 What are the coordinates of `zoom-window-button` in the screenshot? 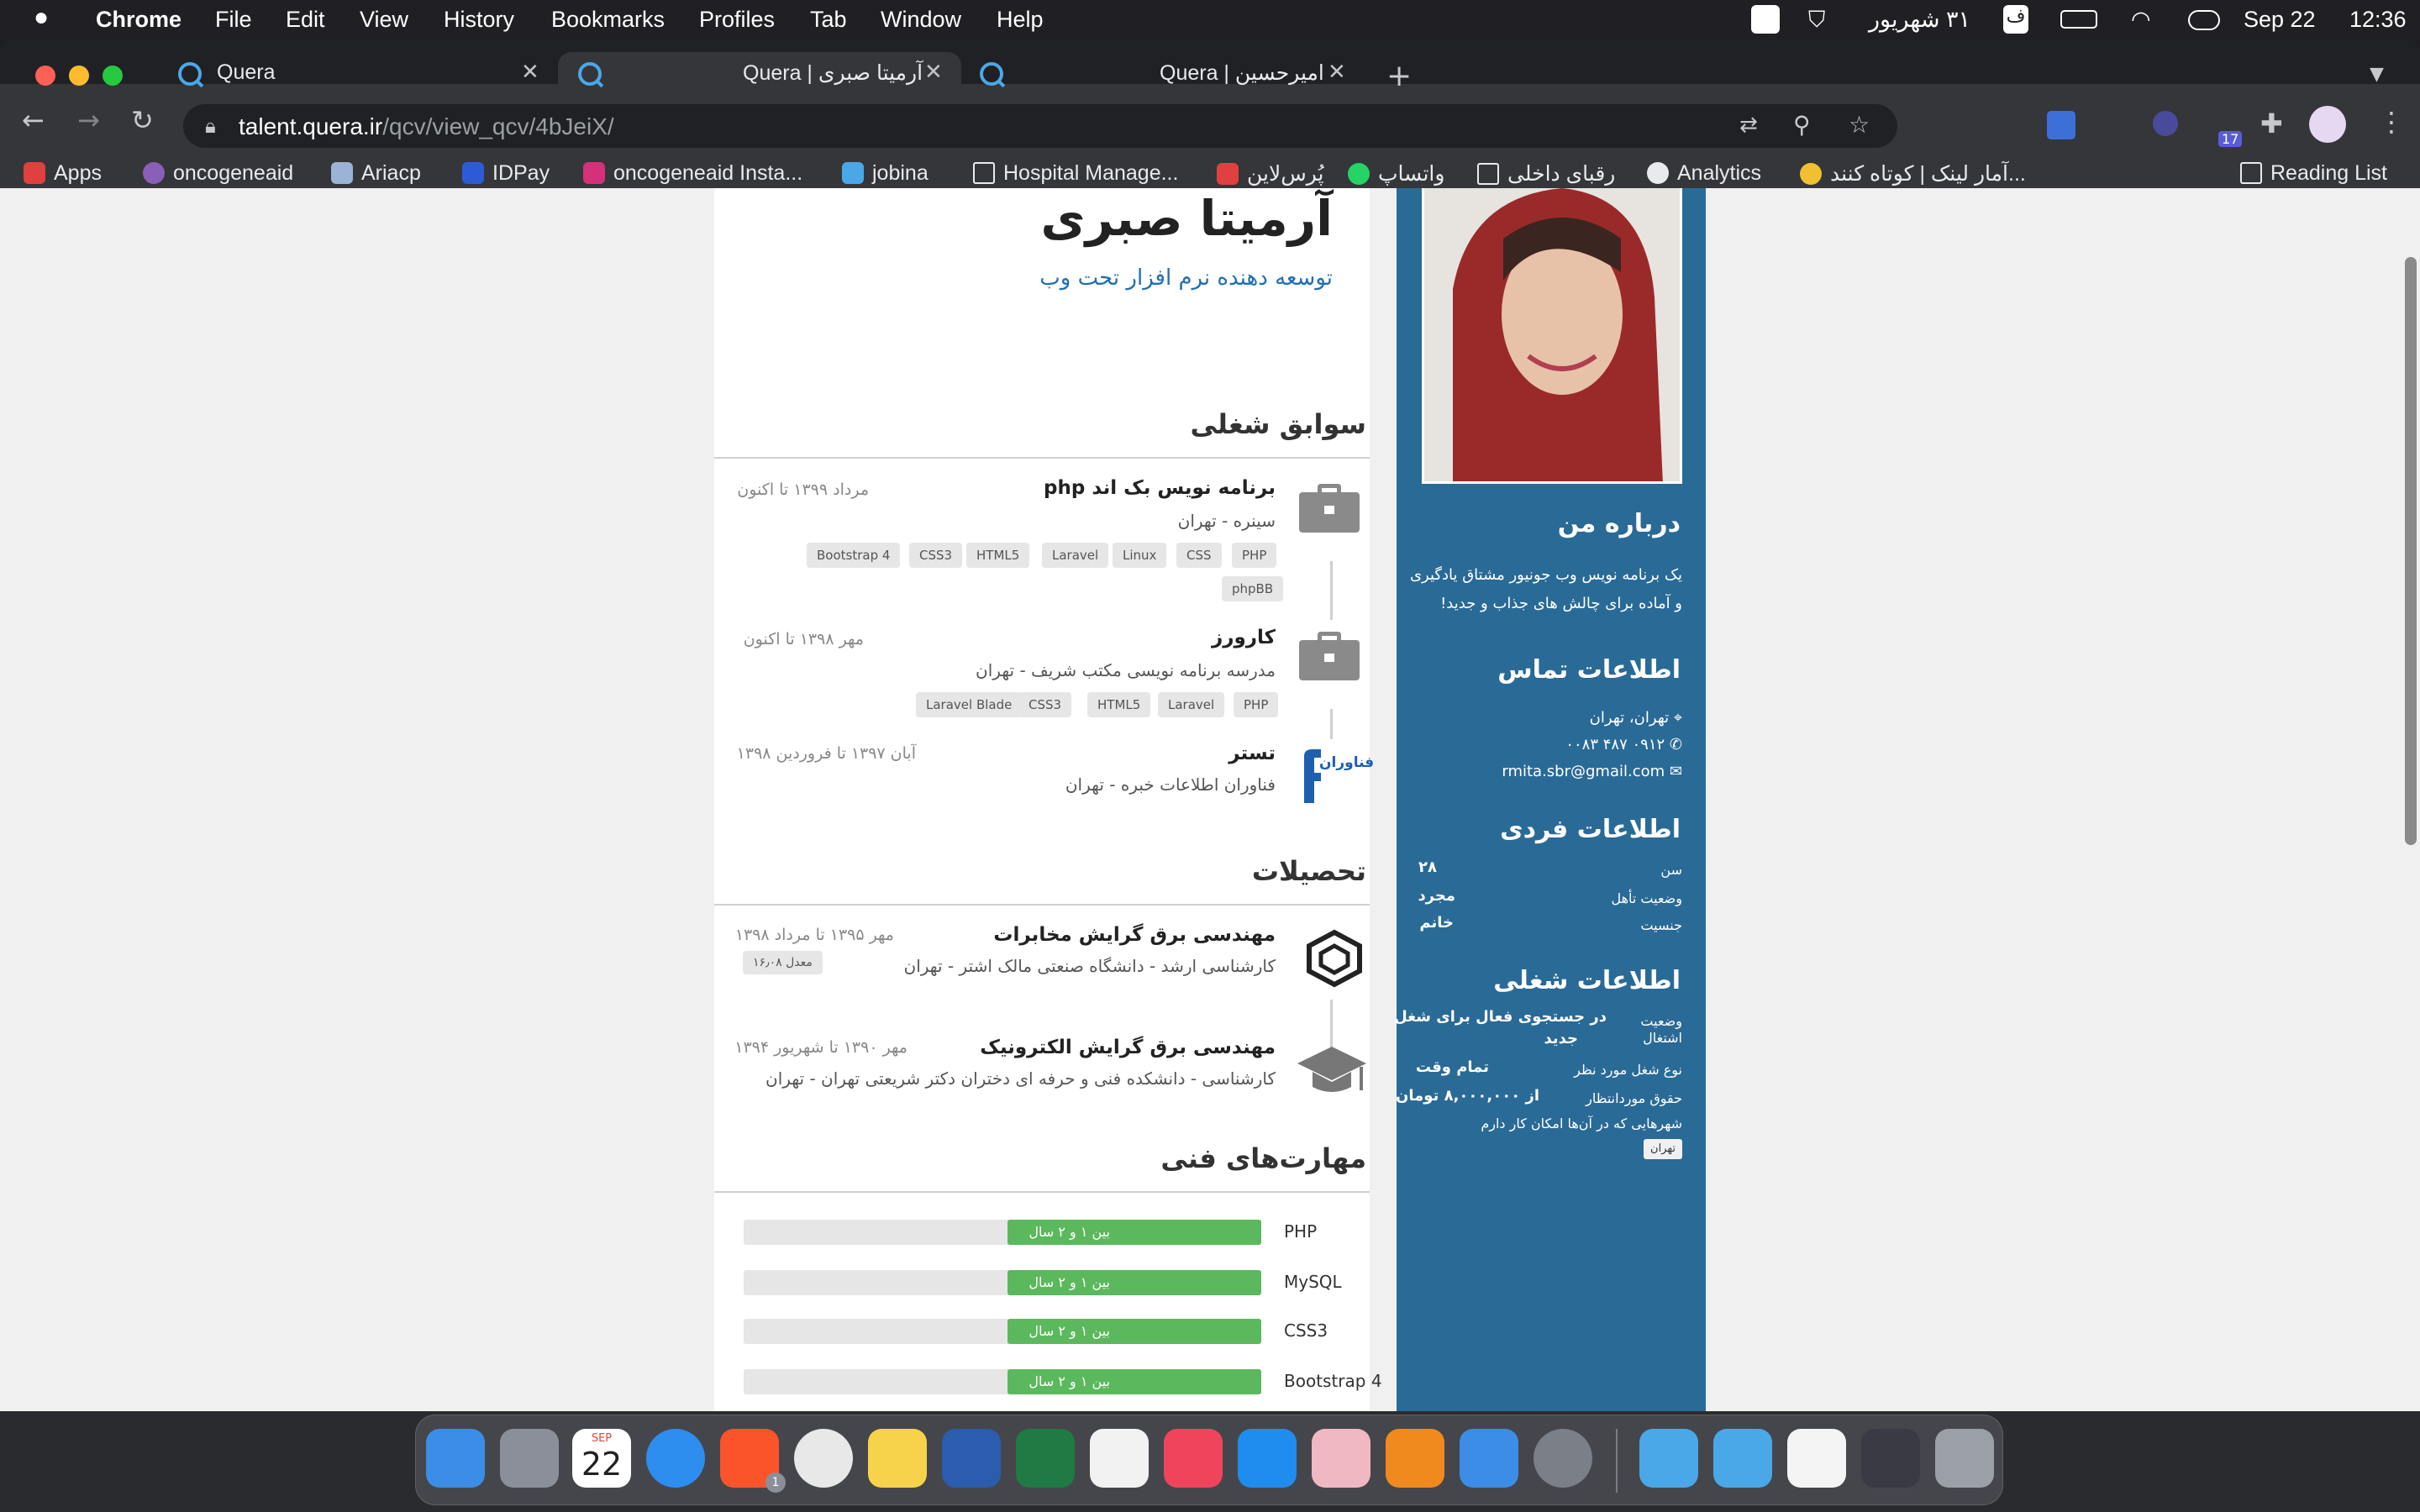 It's located at (113, 76).